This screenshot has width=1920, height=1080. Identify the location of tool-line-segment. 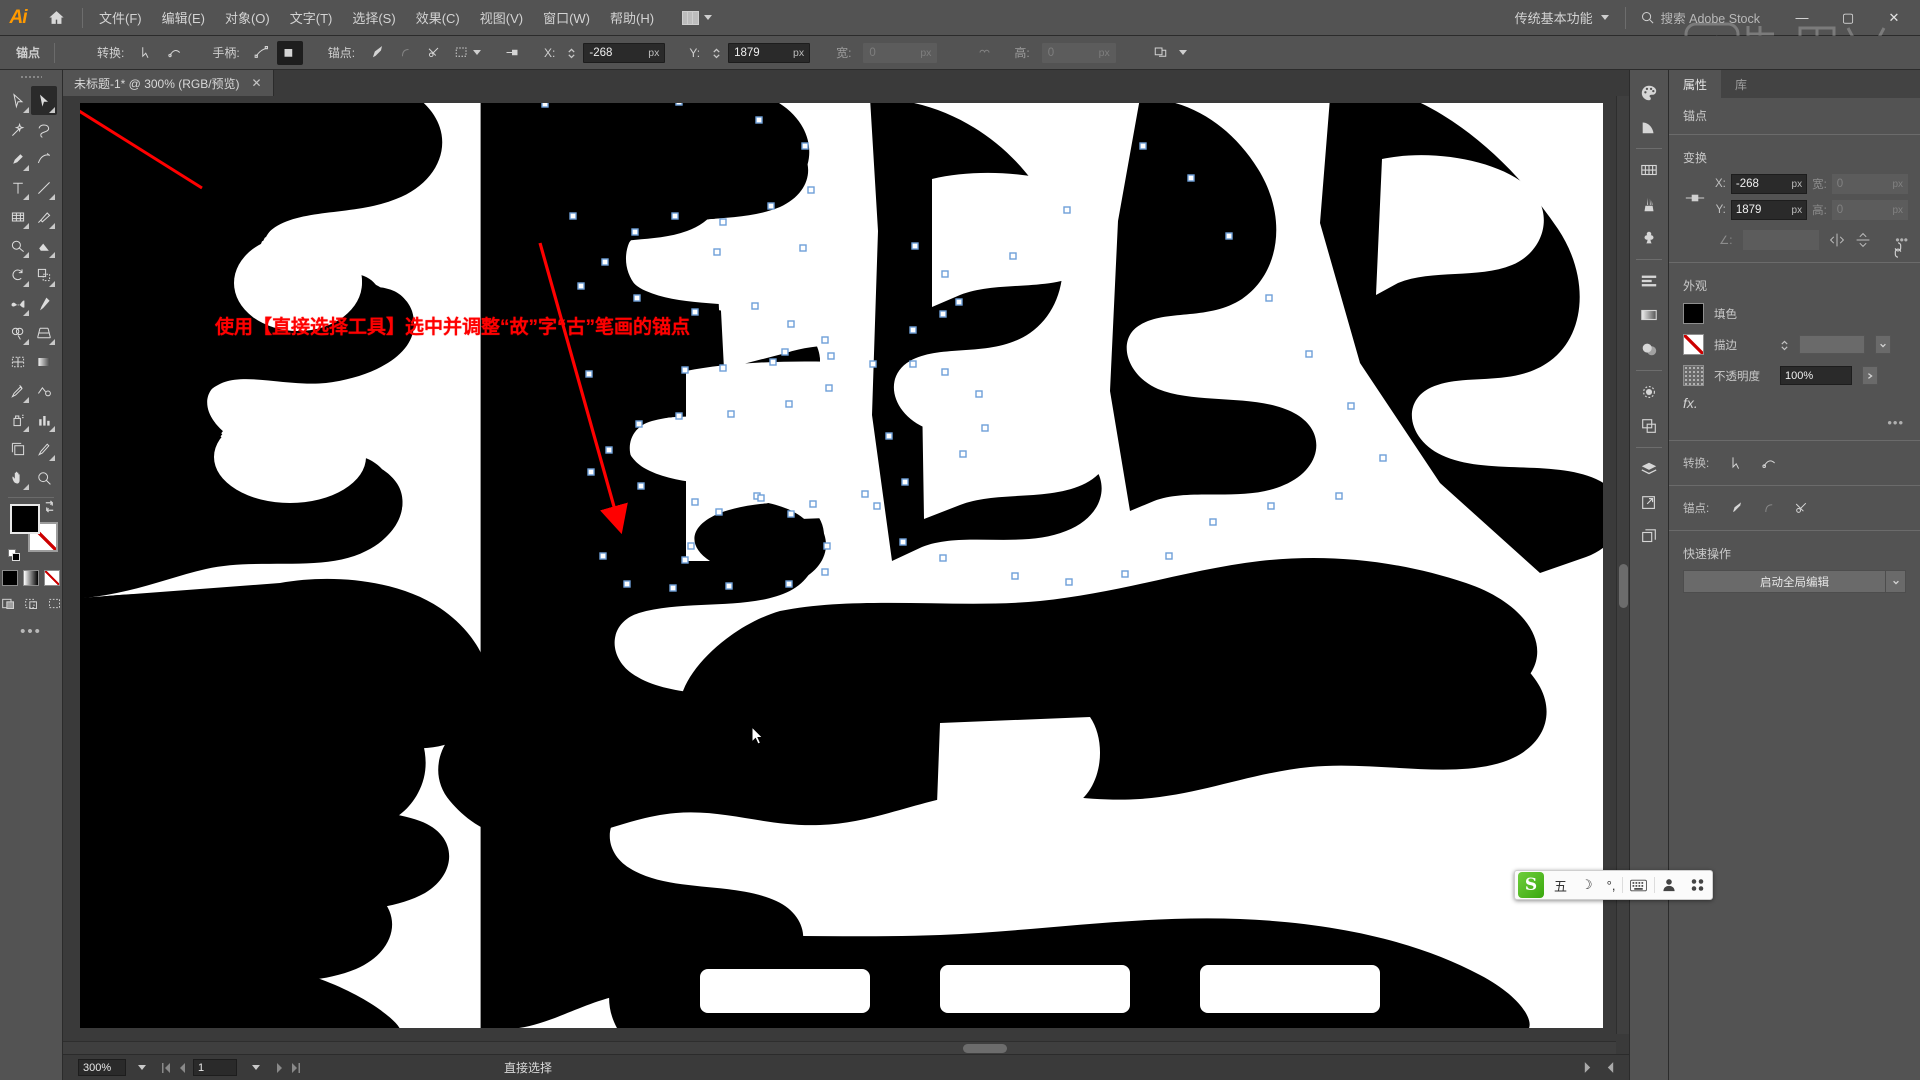
(44, 187).